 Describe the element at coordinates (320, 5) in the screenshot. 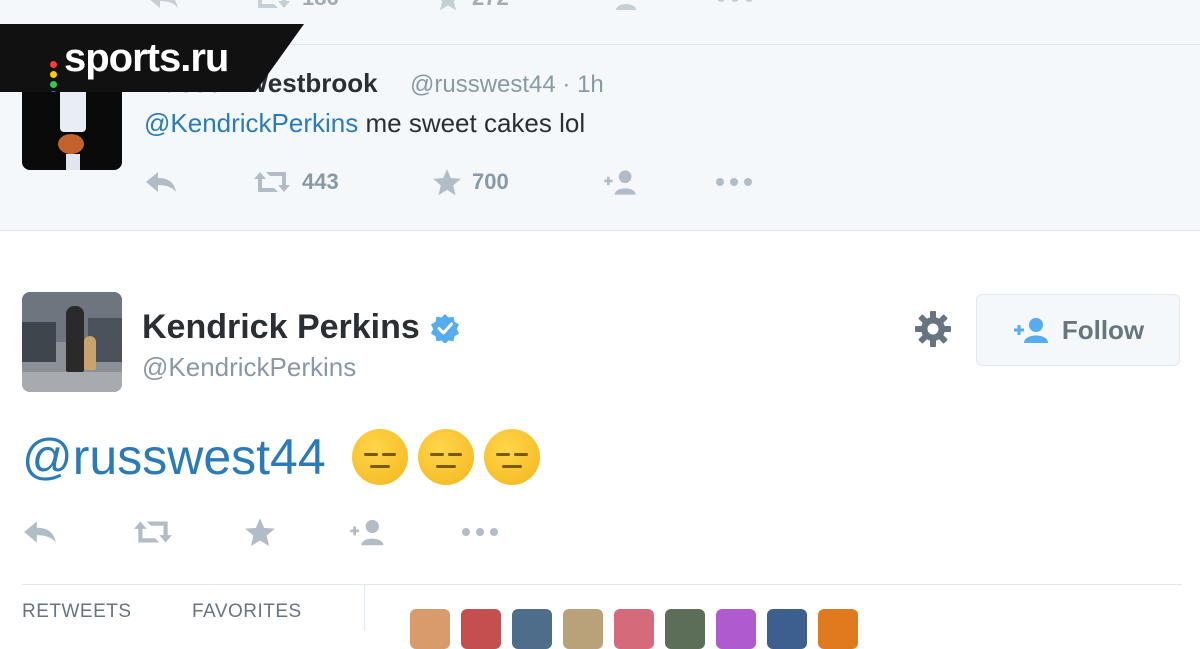

I see `previous-retweet-count: 186` at that location.